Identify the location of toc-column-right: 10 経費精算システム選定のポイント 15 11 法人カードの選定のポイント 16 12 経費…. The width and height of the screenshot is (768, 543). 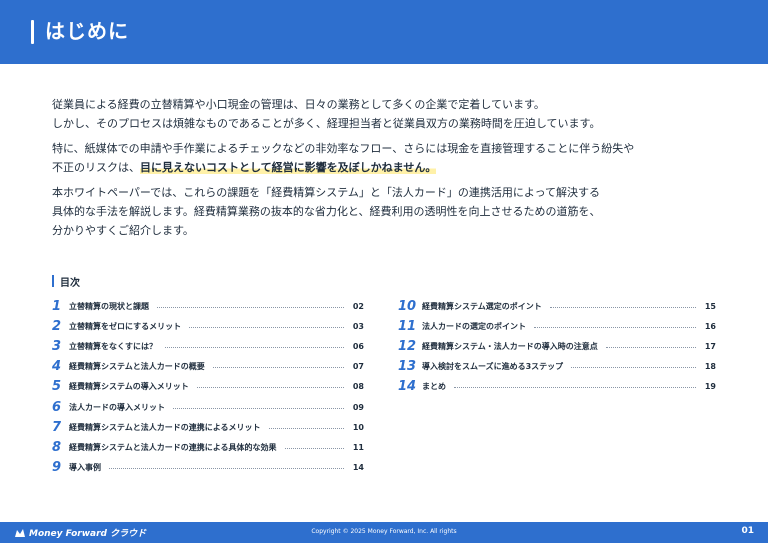
(557, 346).